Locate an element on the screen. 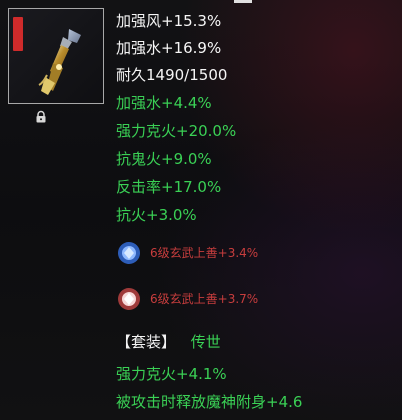 The width and height of the screenshot is (402, 420). stat-line-4: 加强水+4.4% is located at coordinates (164, 103).